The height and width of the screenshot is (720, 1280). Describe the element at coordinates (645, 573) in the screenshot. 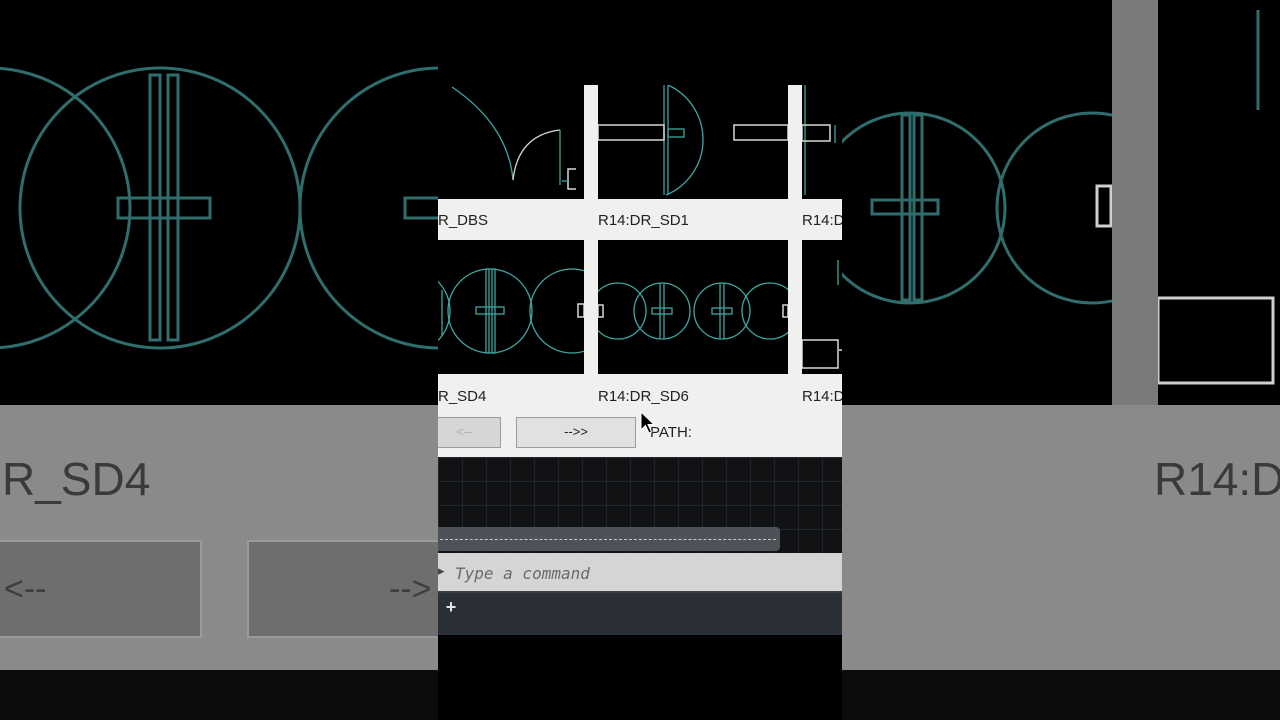

I see `command-input` at that location.